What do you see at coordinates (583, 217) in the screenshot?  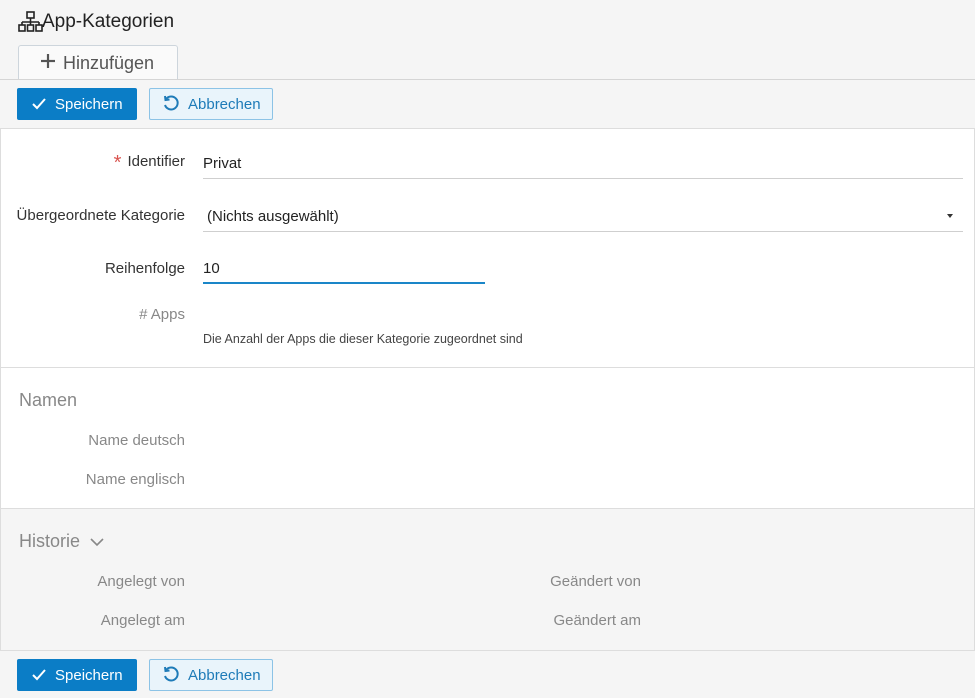 I see `parent-category-select: (Nichts ausgewählt)` at bounding box center [583, 217].